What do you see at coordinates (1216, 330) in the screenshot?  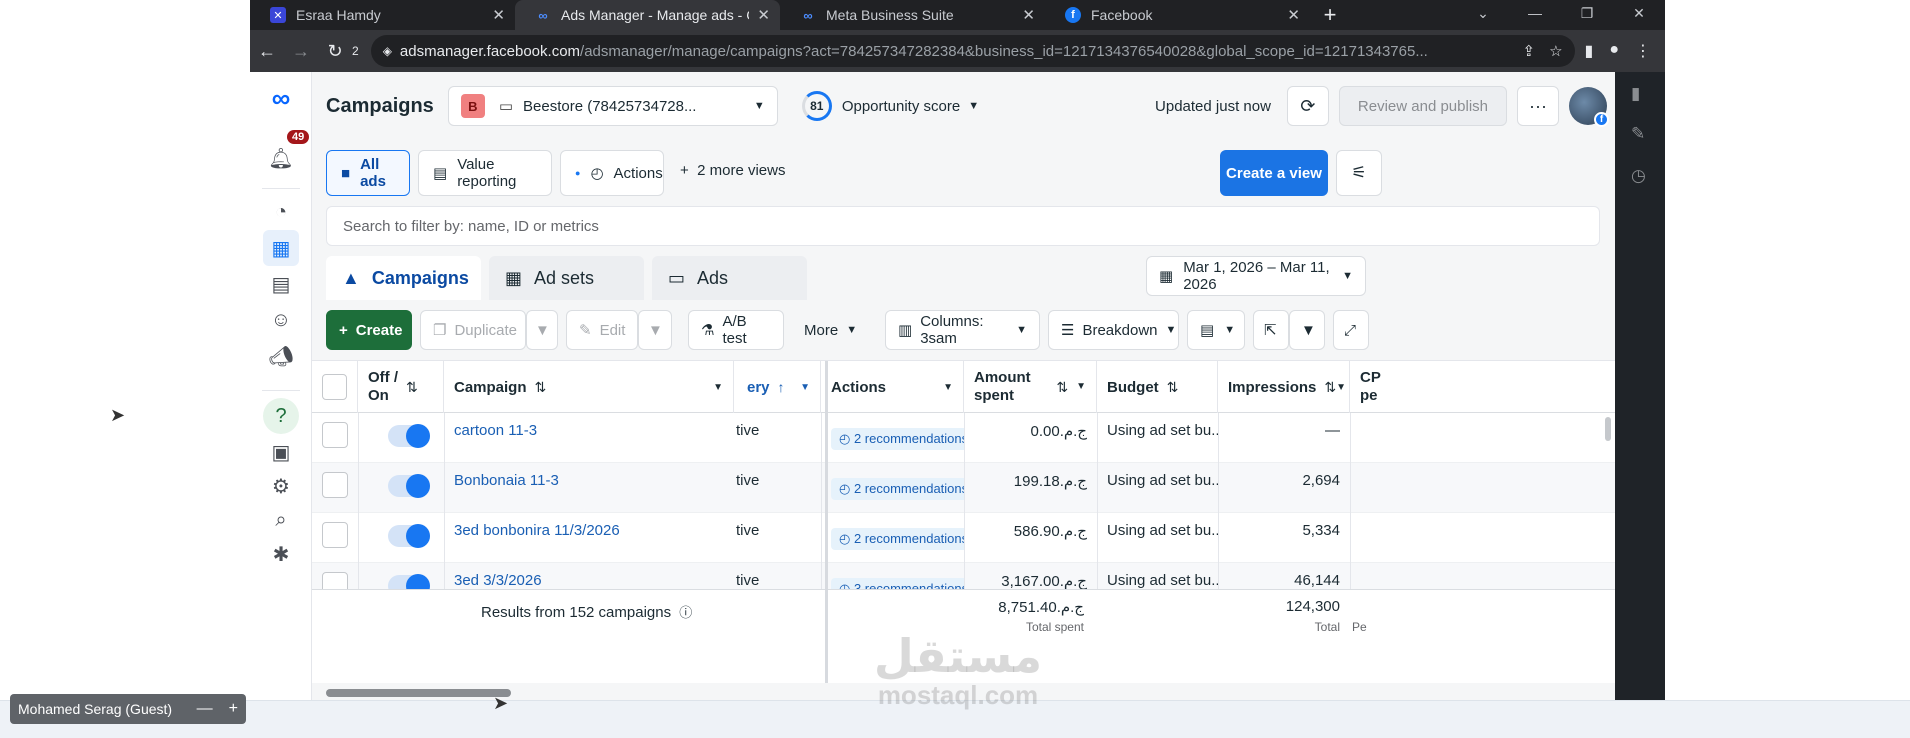 I see `reports-dropdown: ▤ ▼` at bounding box center [1216, 330].